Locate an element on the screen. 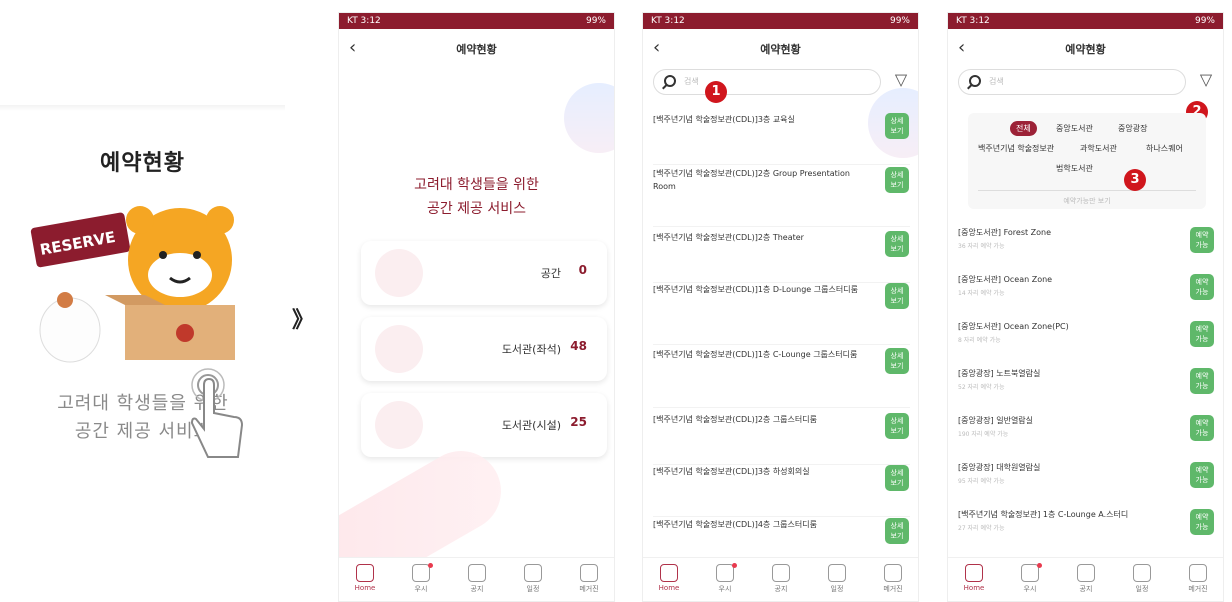 The image size is (1232, 602). reading-character-icon is located at coordinates (399, 425).